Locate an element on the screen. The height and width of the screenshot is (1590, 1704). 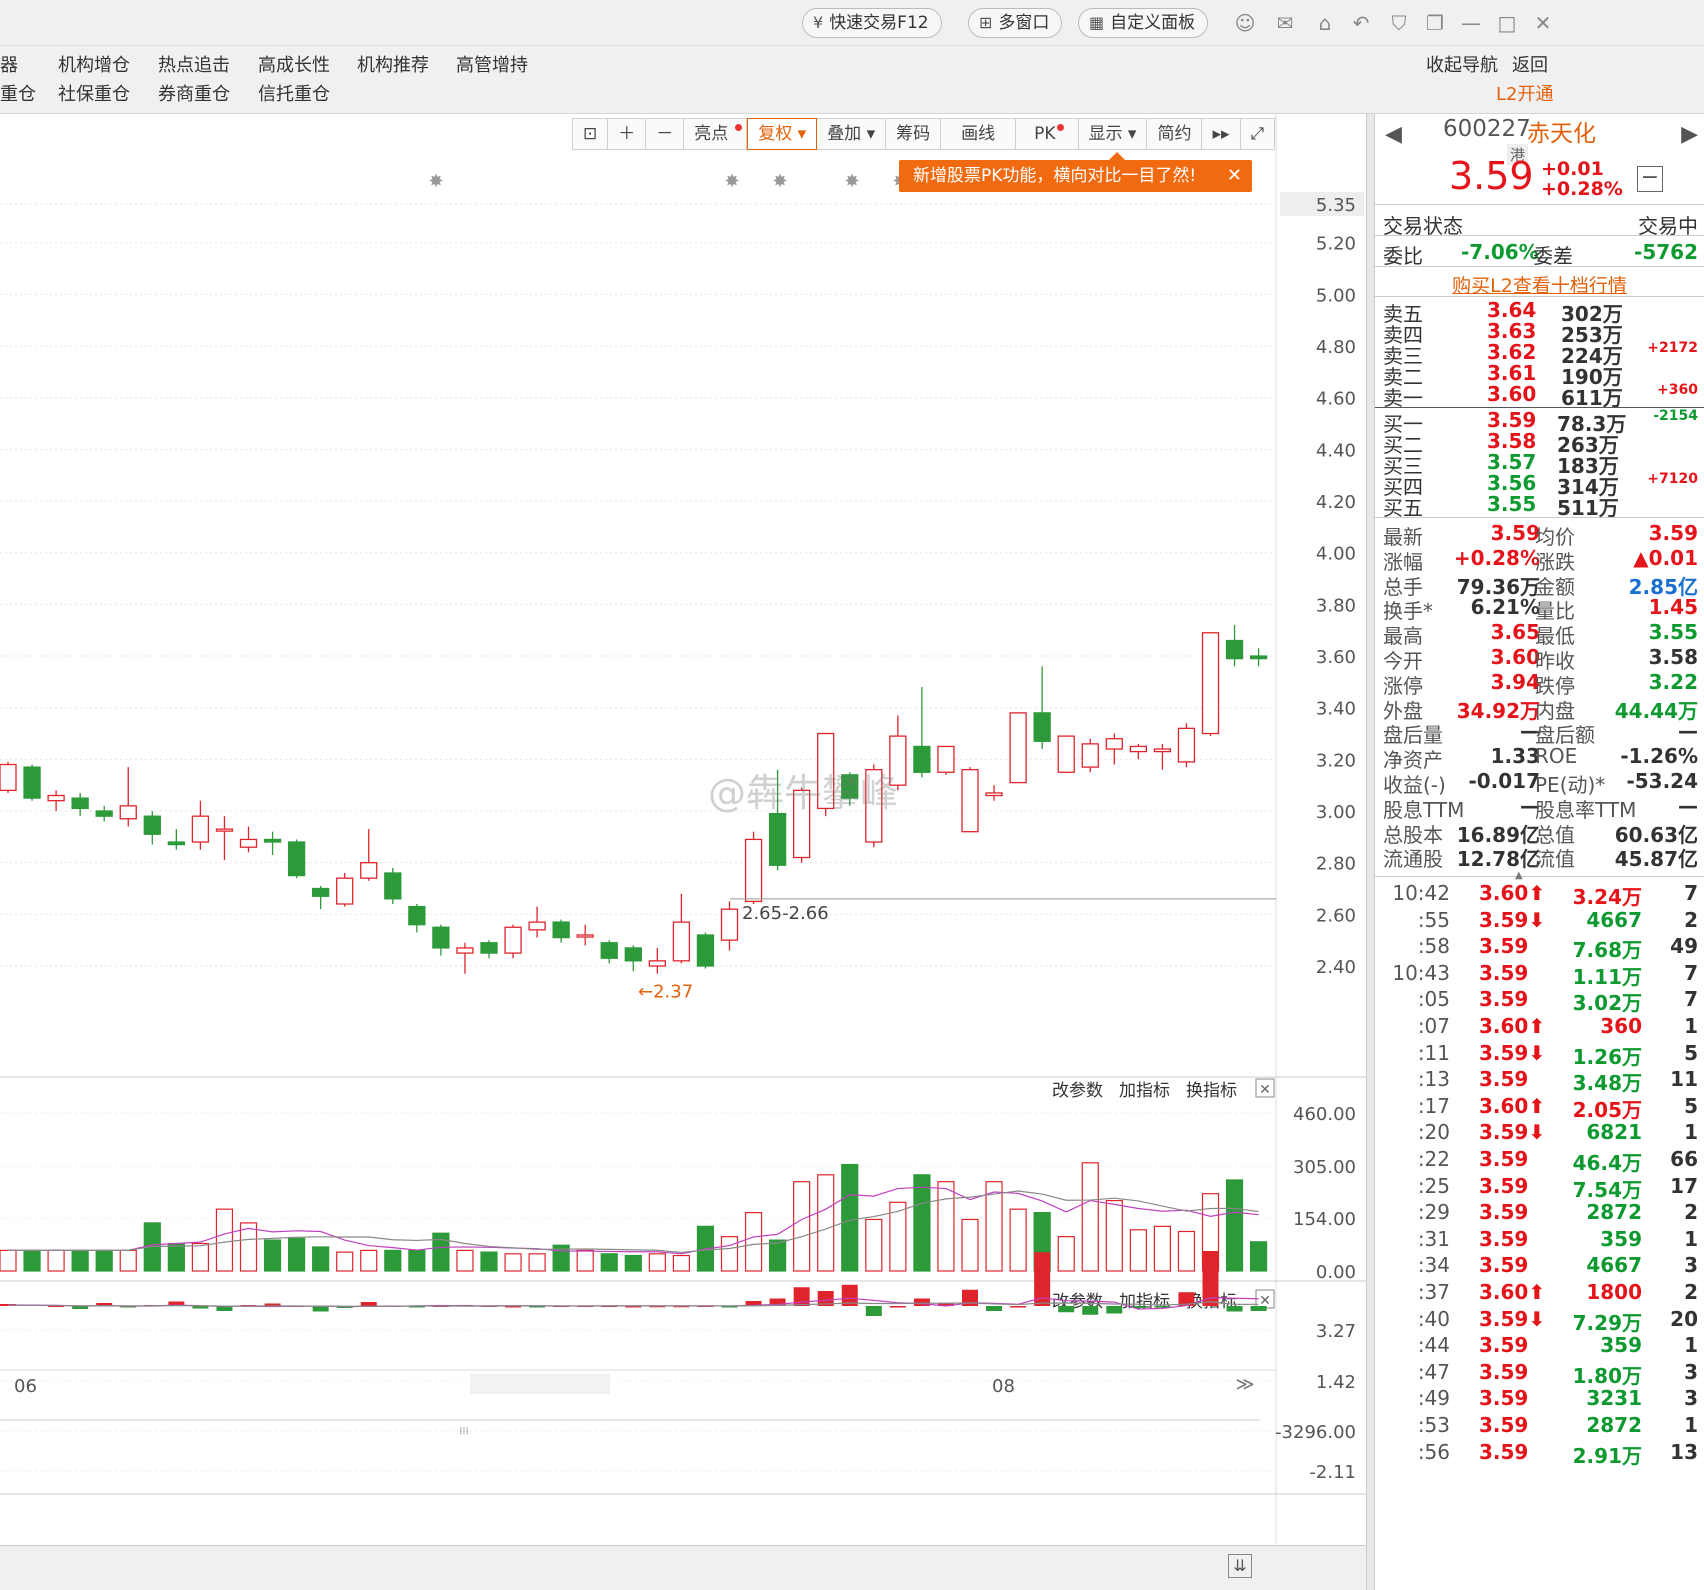
stat-row: 最高 3.65 最低 3.55 is located at coordinates (1540, 634).